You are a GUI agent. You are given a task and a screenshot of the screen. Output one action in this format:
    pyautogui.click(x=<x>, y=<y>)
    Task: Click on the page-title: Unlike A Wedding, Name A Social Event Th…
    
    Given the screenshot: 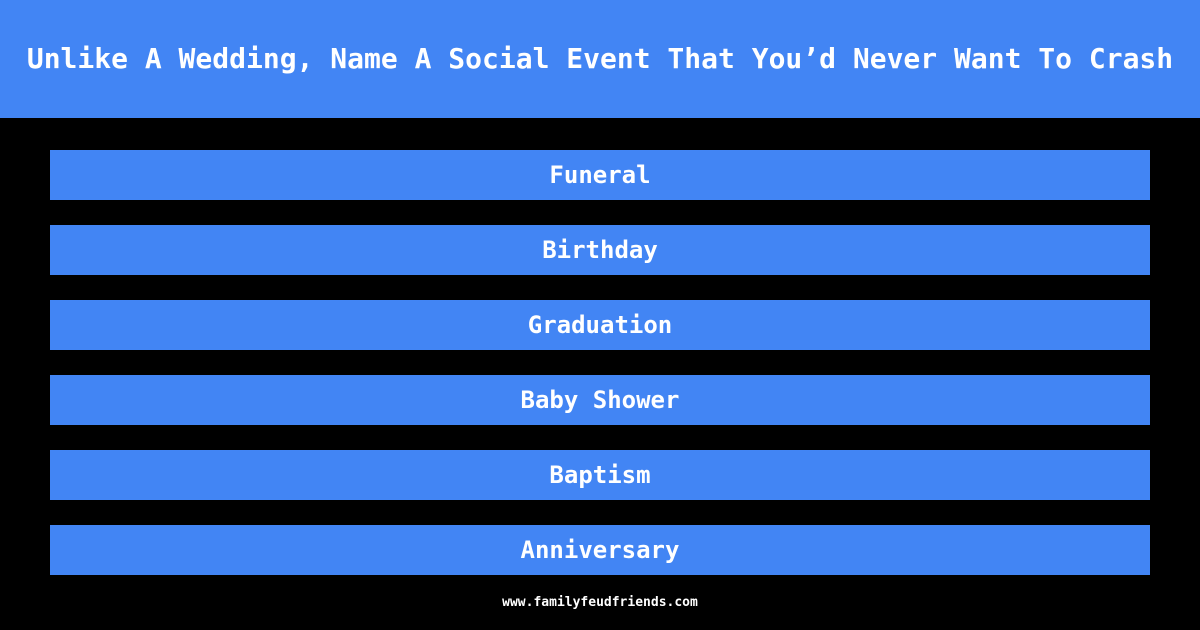 What is the action you would take?
    pyautogui.click(x=600, y=58)
    